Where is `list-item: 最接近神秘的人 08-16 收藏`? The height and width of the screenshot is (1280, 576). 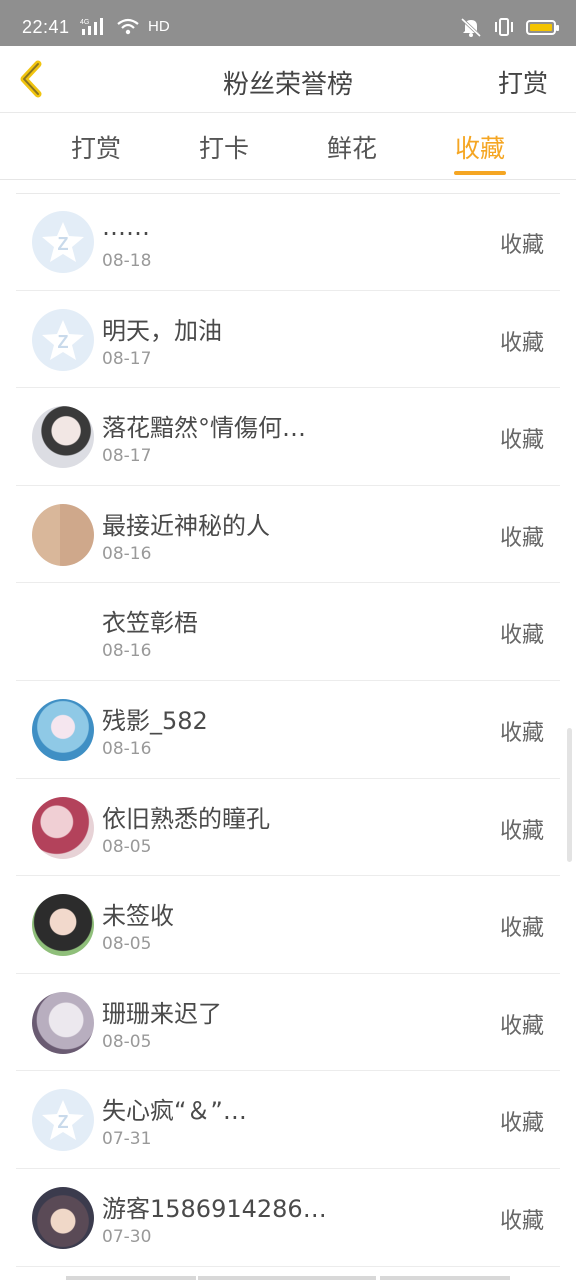 list-item: 最接近神秘的人 08-16 收藏 is located at coordinates (288, 535).